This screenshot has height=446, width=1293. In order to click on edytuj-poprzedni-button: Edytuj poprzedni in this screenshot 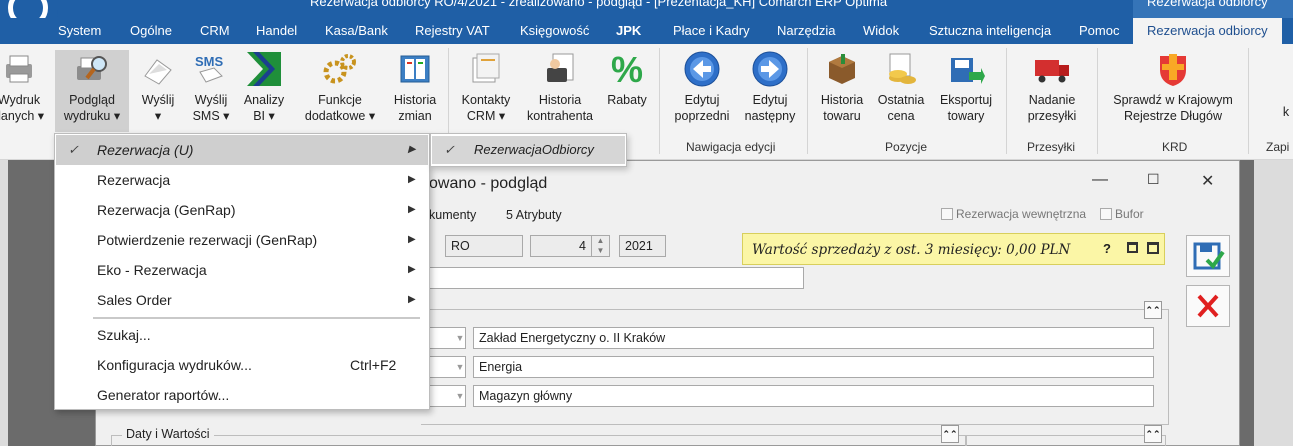, I will do `click(702, 91)`.